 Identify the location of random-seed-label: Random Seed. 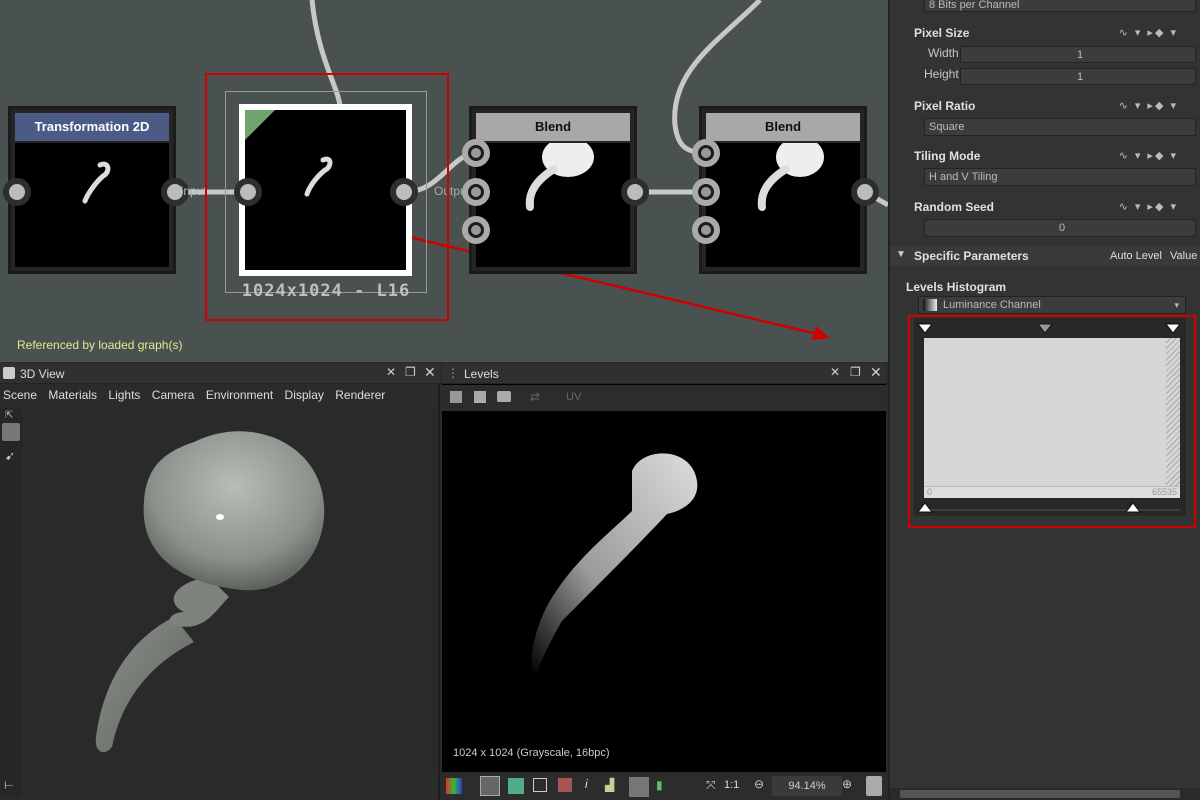
(954, 207).